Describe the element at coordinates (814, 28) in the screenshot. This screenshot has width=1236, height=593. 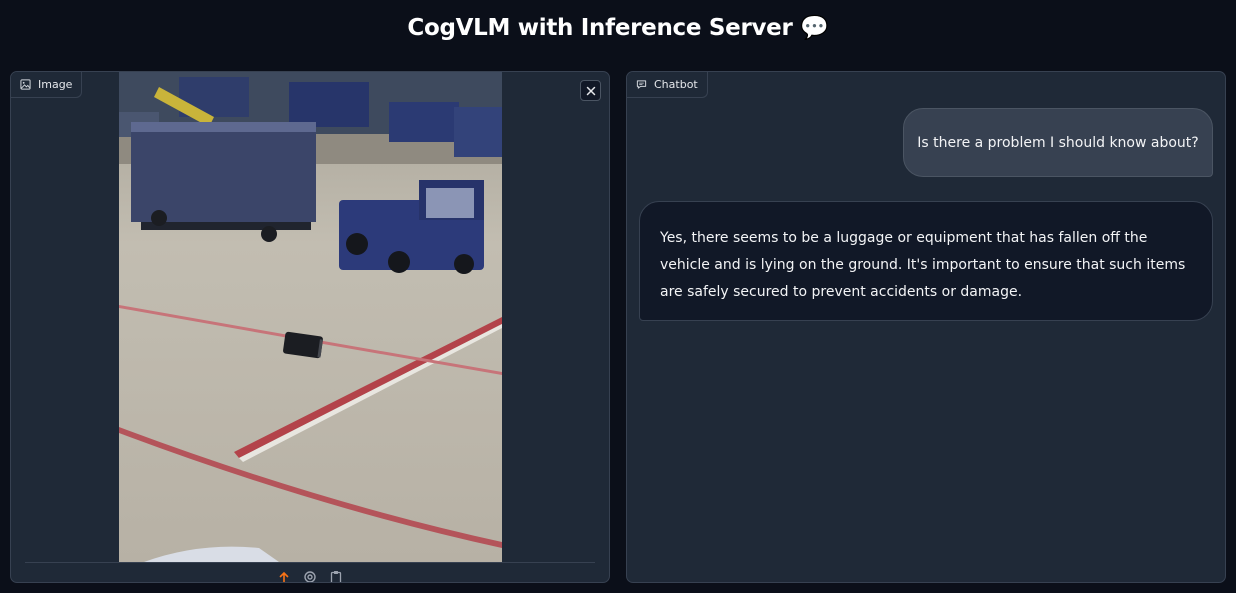
I see `speech-bubble-icon: 💬` at that location.